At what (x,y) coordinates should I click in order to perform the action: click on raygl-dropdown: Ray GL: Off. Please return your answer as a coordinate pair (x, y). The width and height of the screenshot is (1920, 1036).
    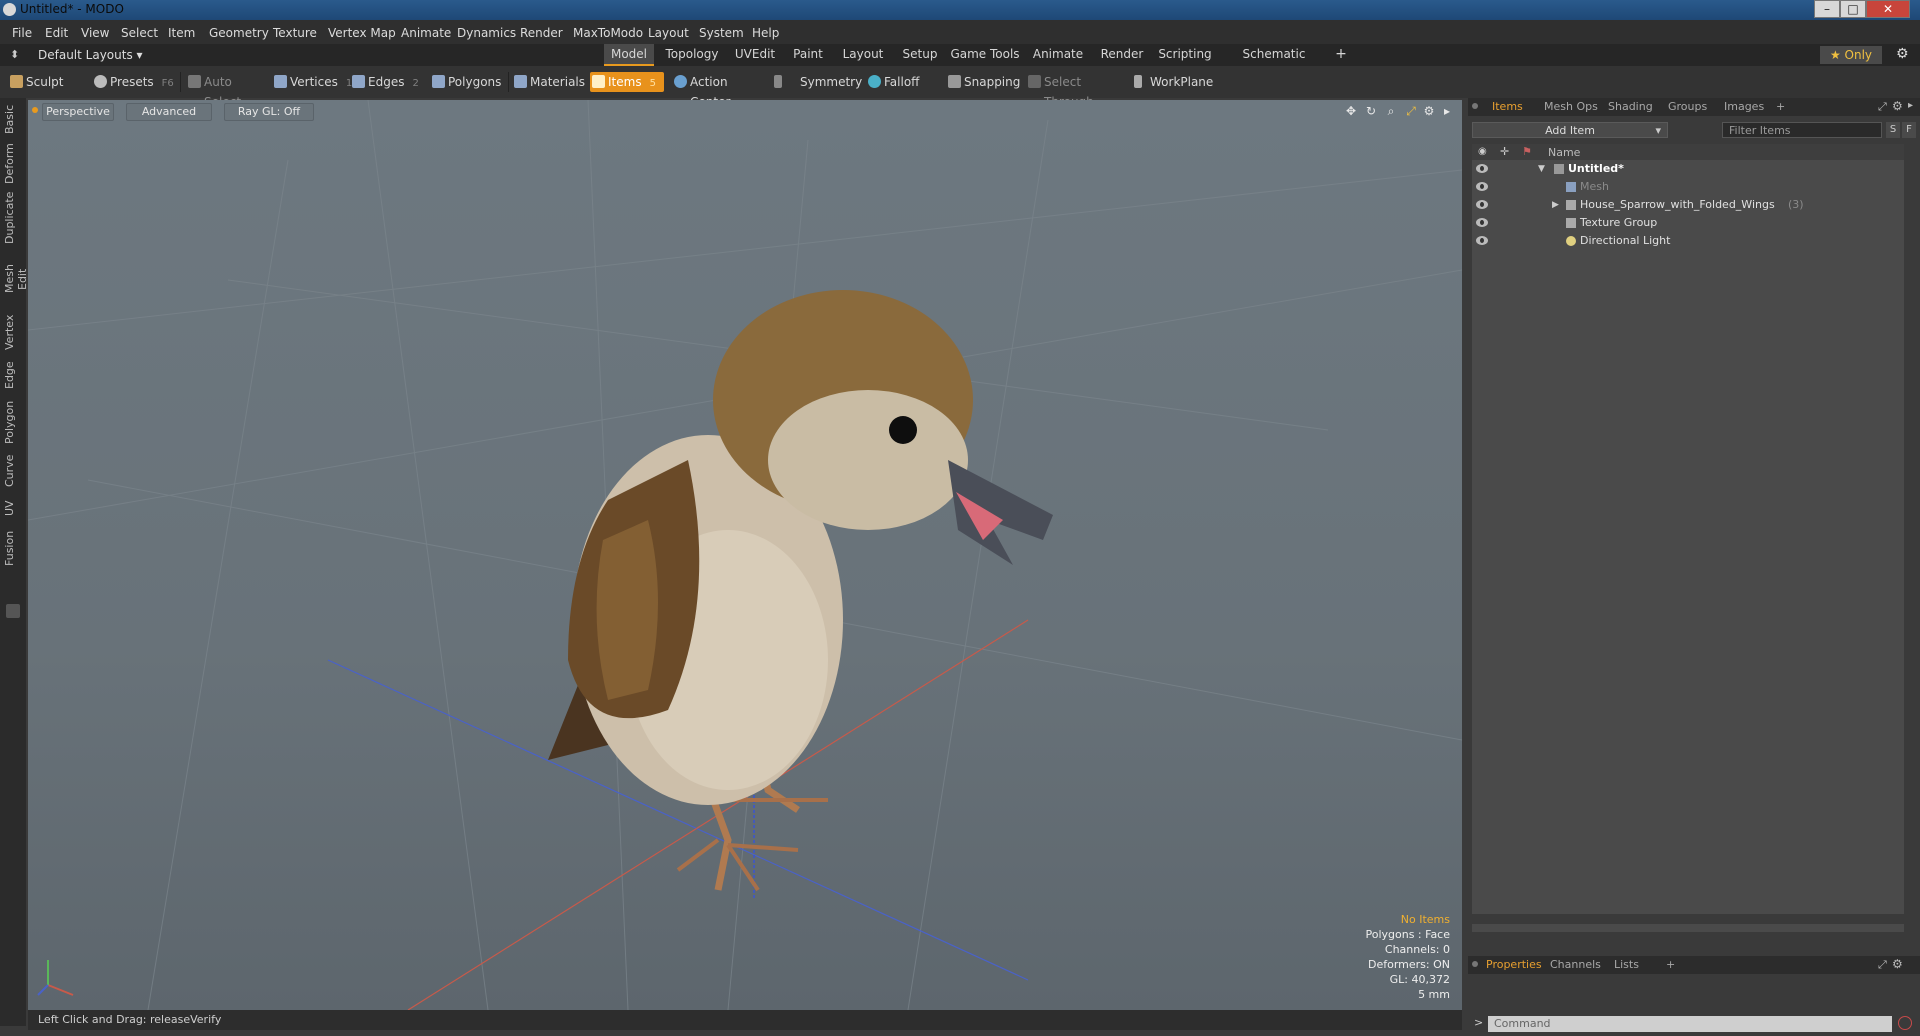
    Looking at the image, I should click on (269, 112).